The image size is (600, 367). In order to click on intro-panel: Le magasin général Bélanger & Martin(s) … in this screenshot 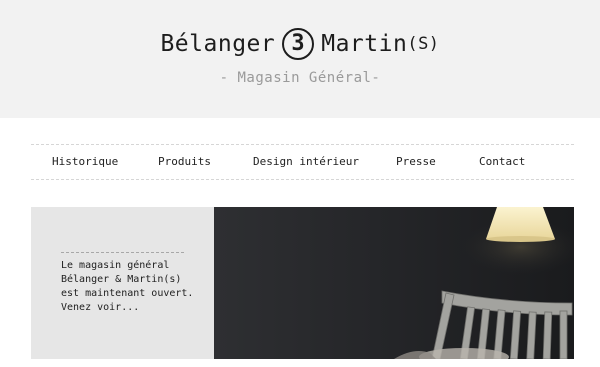, I will do `click(122, 283)`.